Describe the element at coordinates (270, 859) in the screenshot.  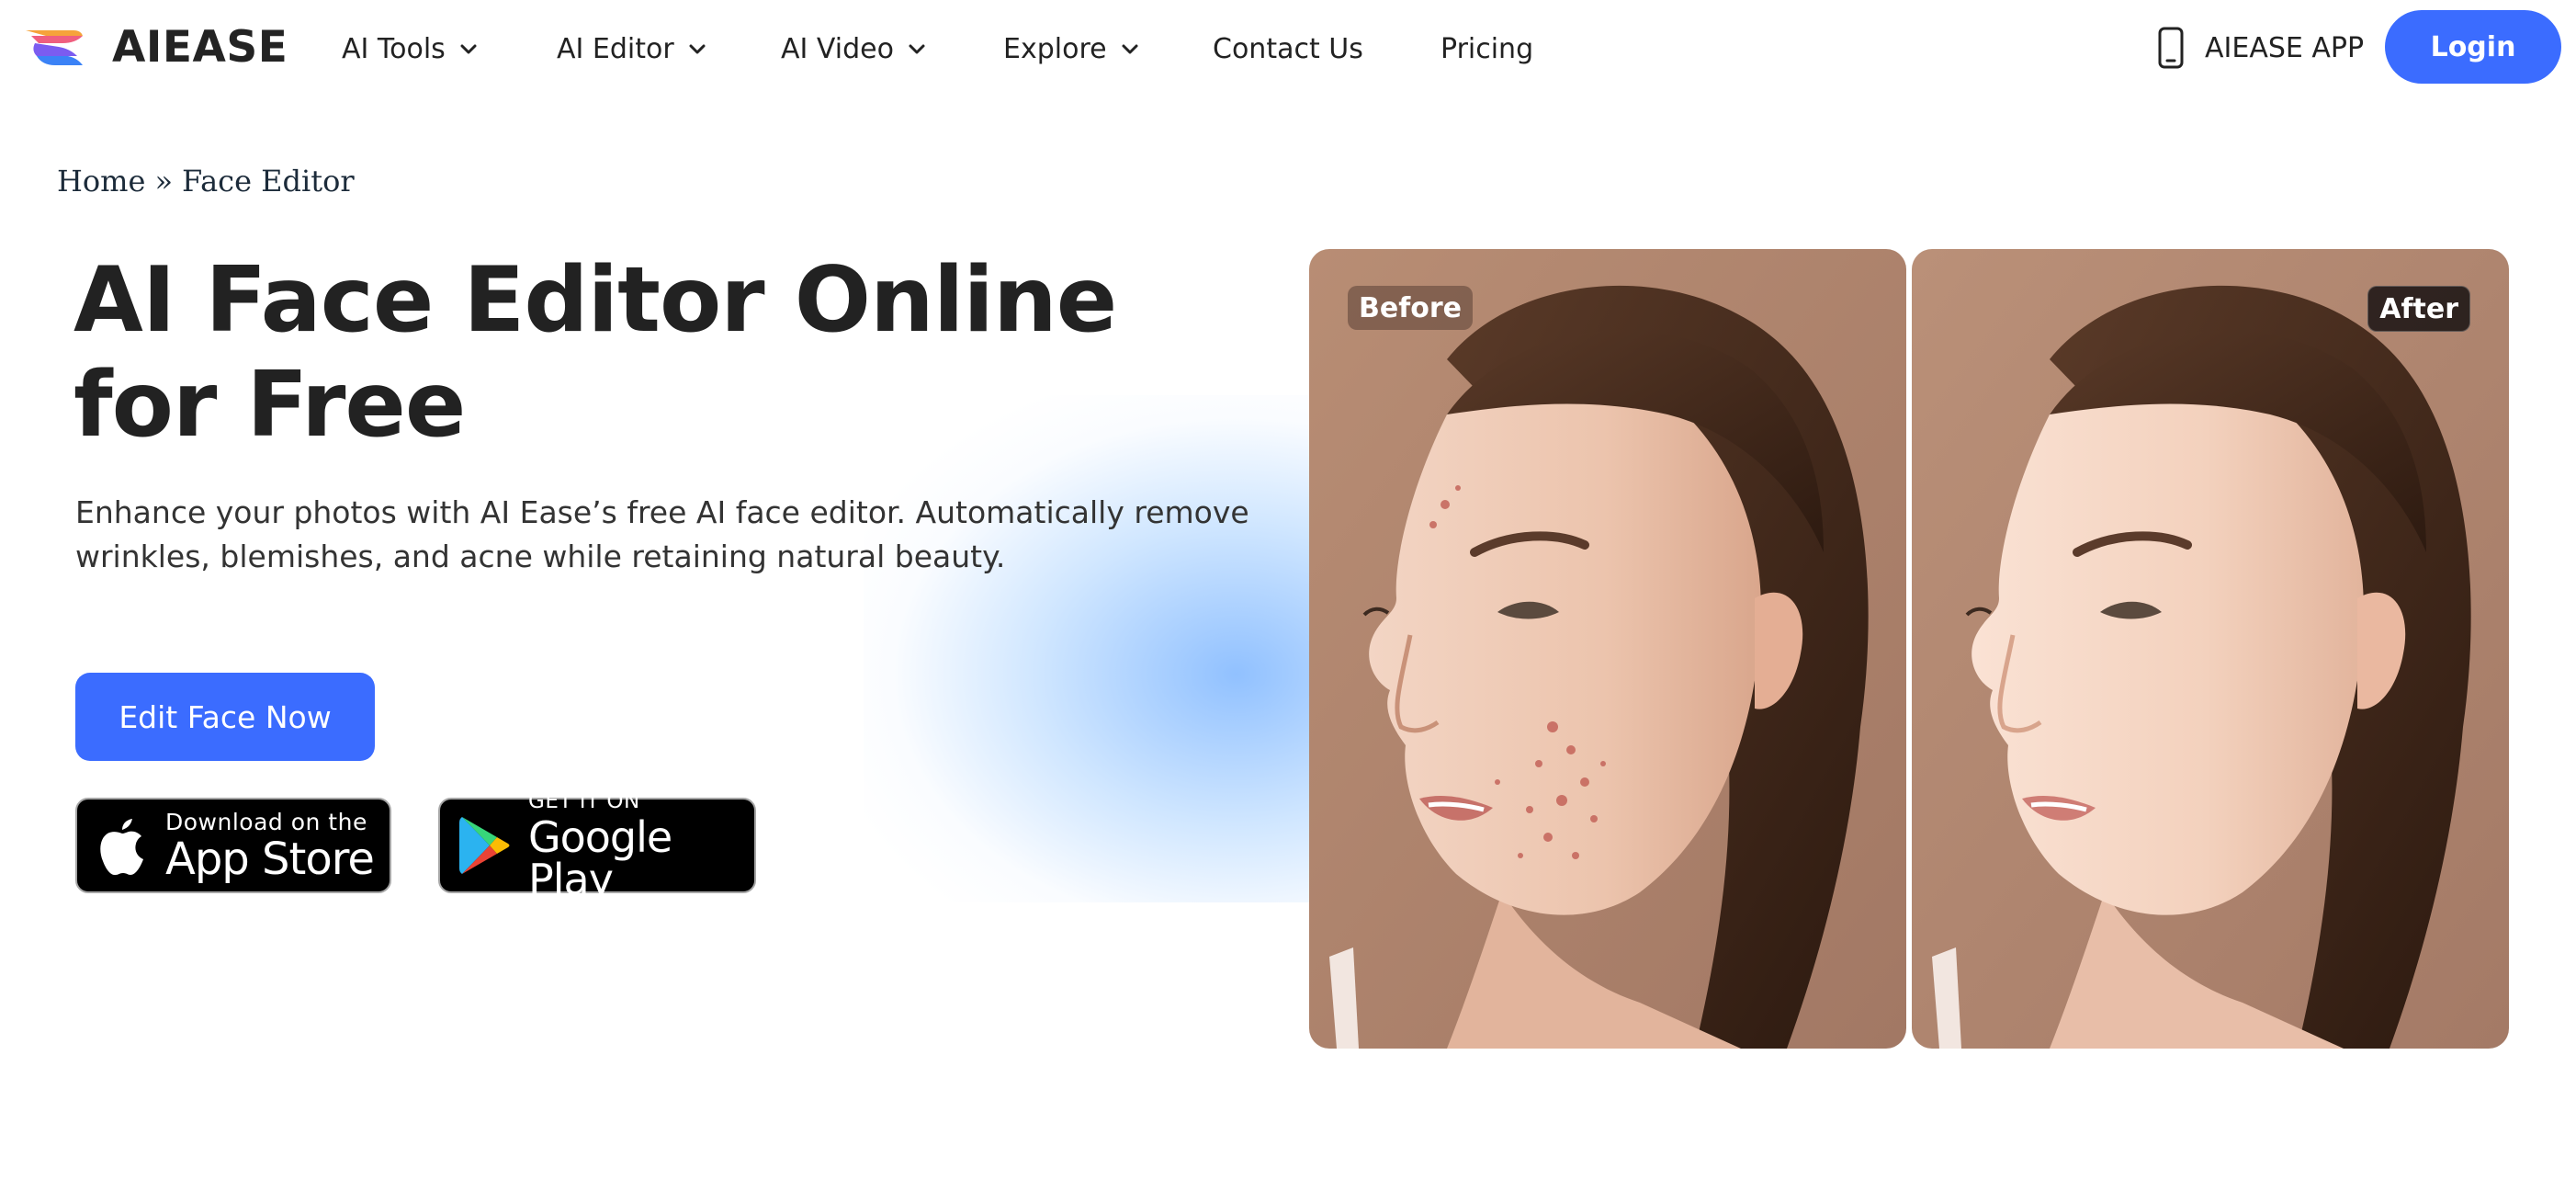
I see `app-store-big-text: App Store` at that location.